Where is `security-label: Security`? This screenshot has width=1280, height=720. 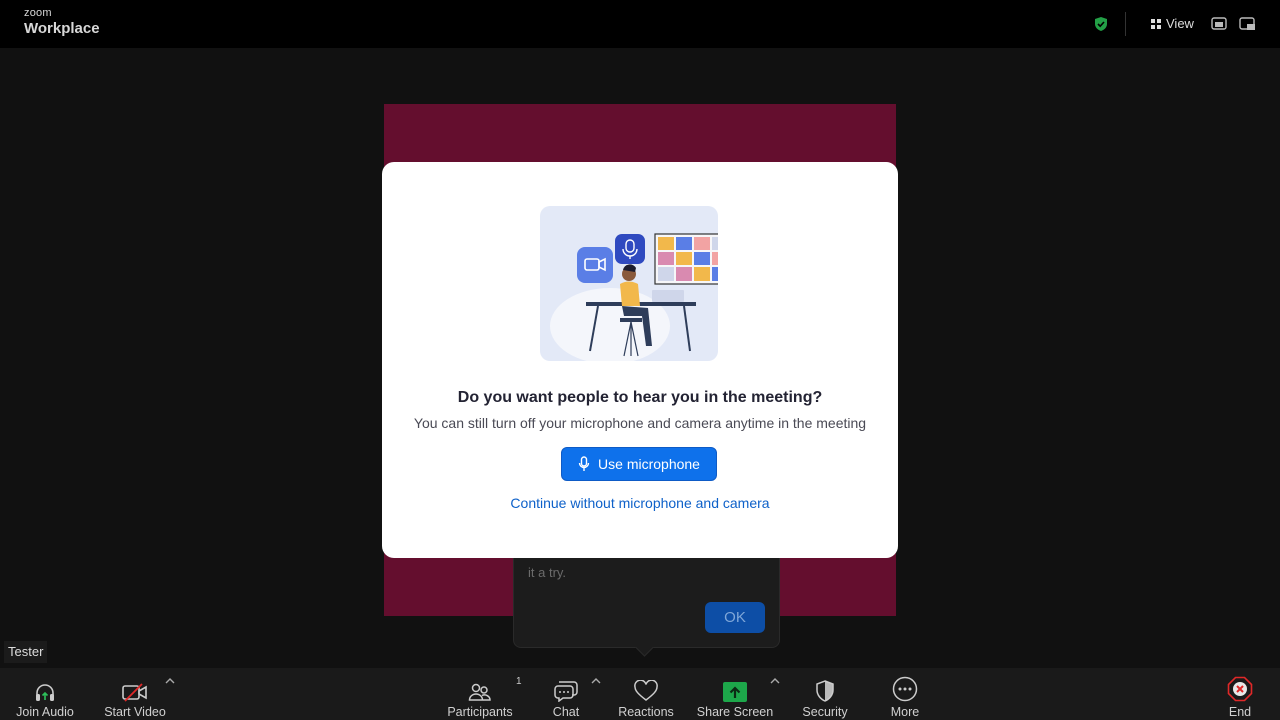 security-label: Security is located at coordinates (825, 712).